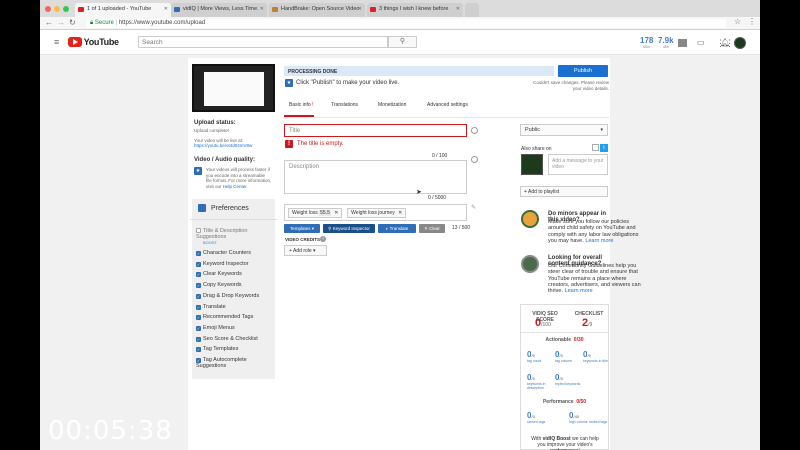  What do you see at coordinates (397, 228) in the screenshot?
I see `translate-button: ◐ Translate` at bounding box center [397, 228].